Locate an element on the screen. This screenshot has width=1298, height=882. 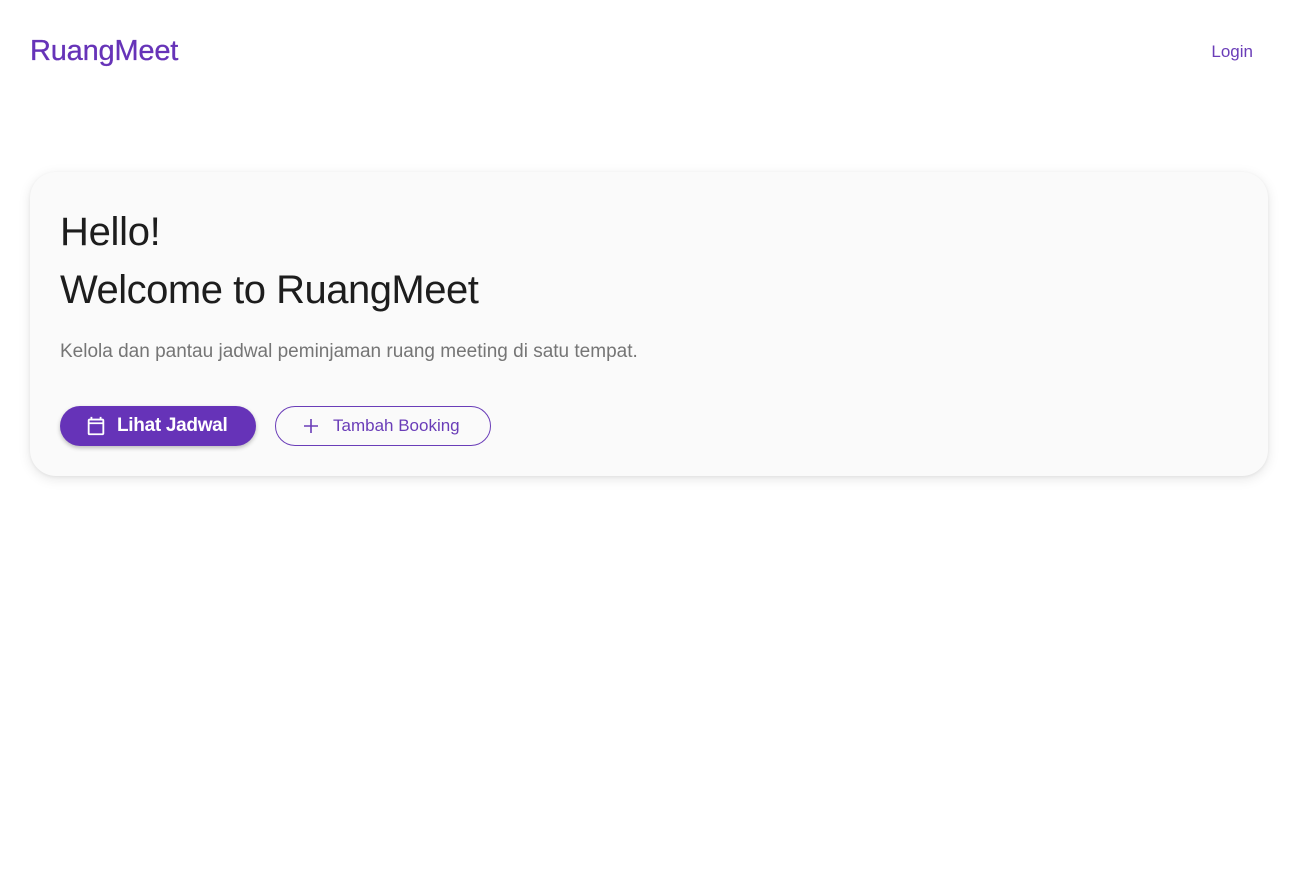
login-link: Login is located at coordinates (1232, 52).